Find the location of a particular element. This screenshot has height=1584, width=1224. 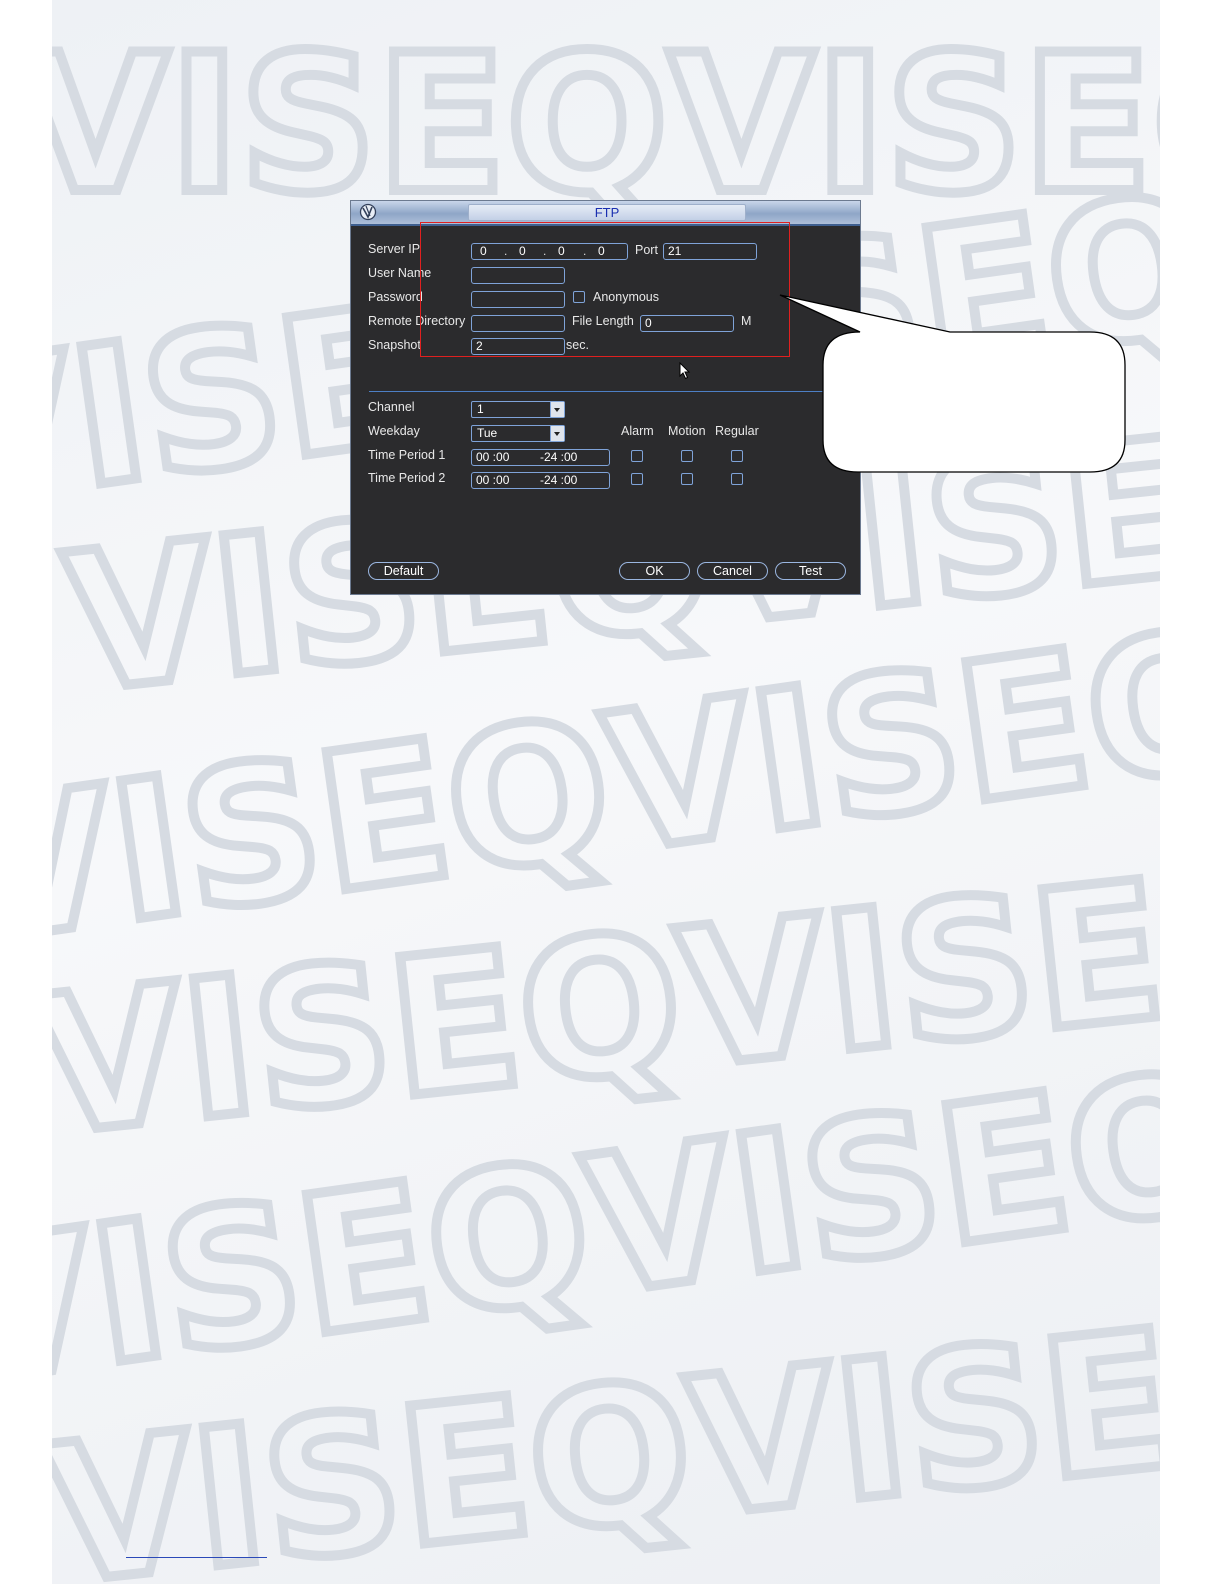

weekday-select: Tue is located at coordinates (518, 433).